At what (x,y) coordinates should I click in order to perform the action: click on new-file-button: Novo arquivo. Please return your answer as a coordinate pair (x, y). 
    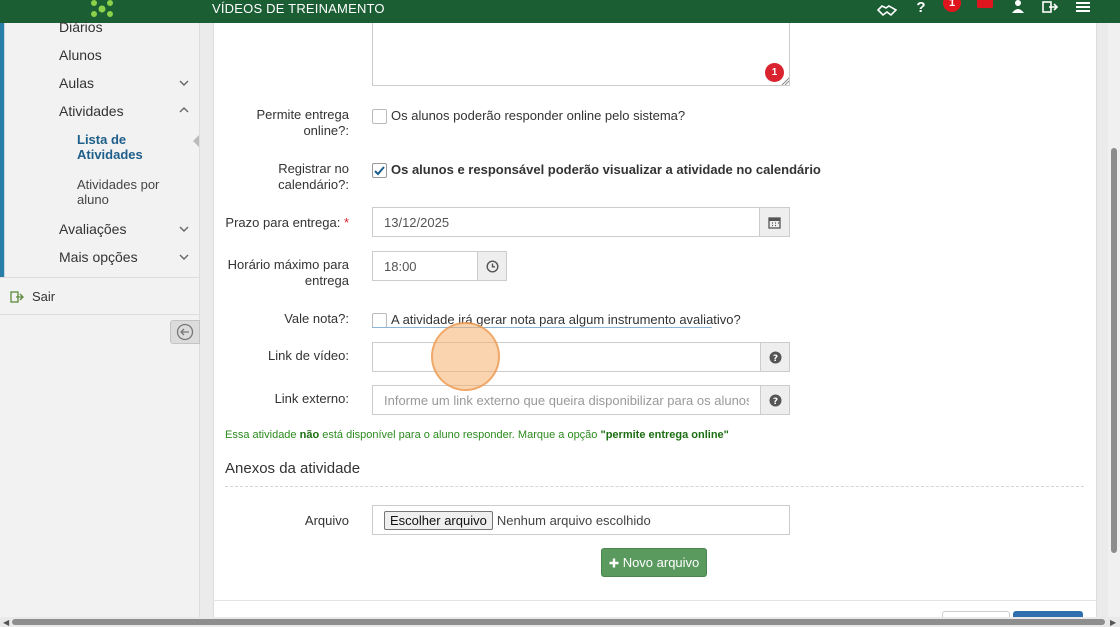
    Looking at the image, I should click on (654, 562).